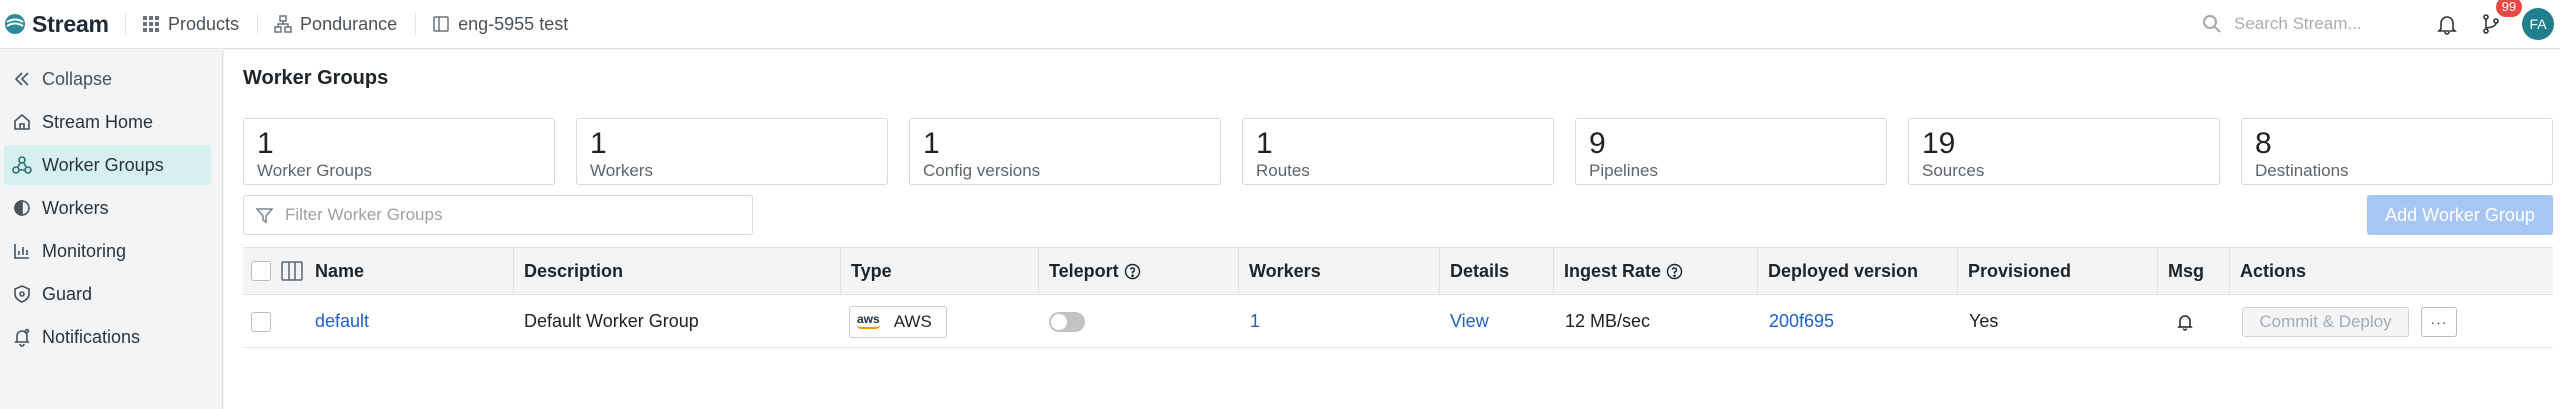 The image size is (2560, 409). What do you see at coordinates (107, 165) in the screenshot?
I see `sidebar-item-worker-groups: Worker Groups` at bounding box center [107, 165].